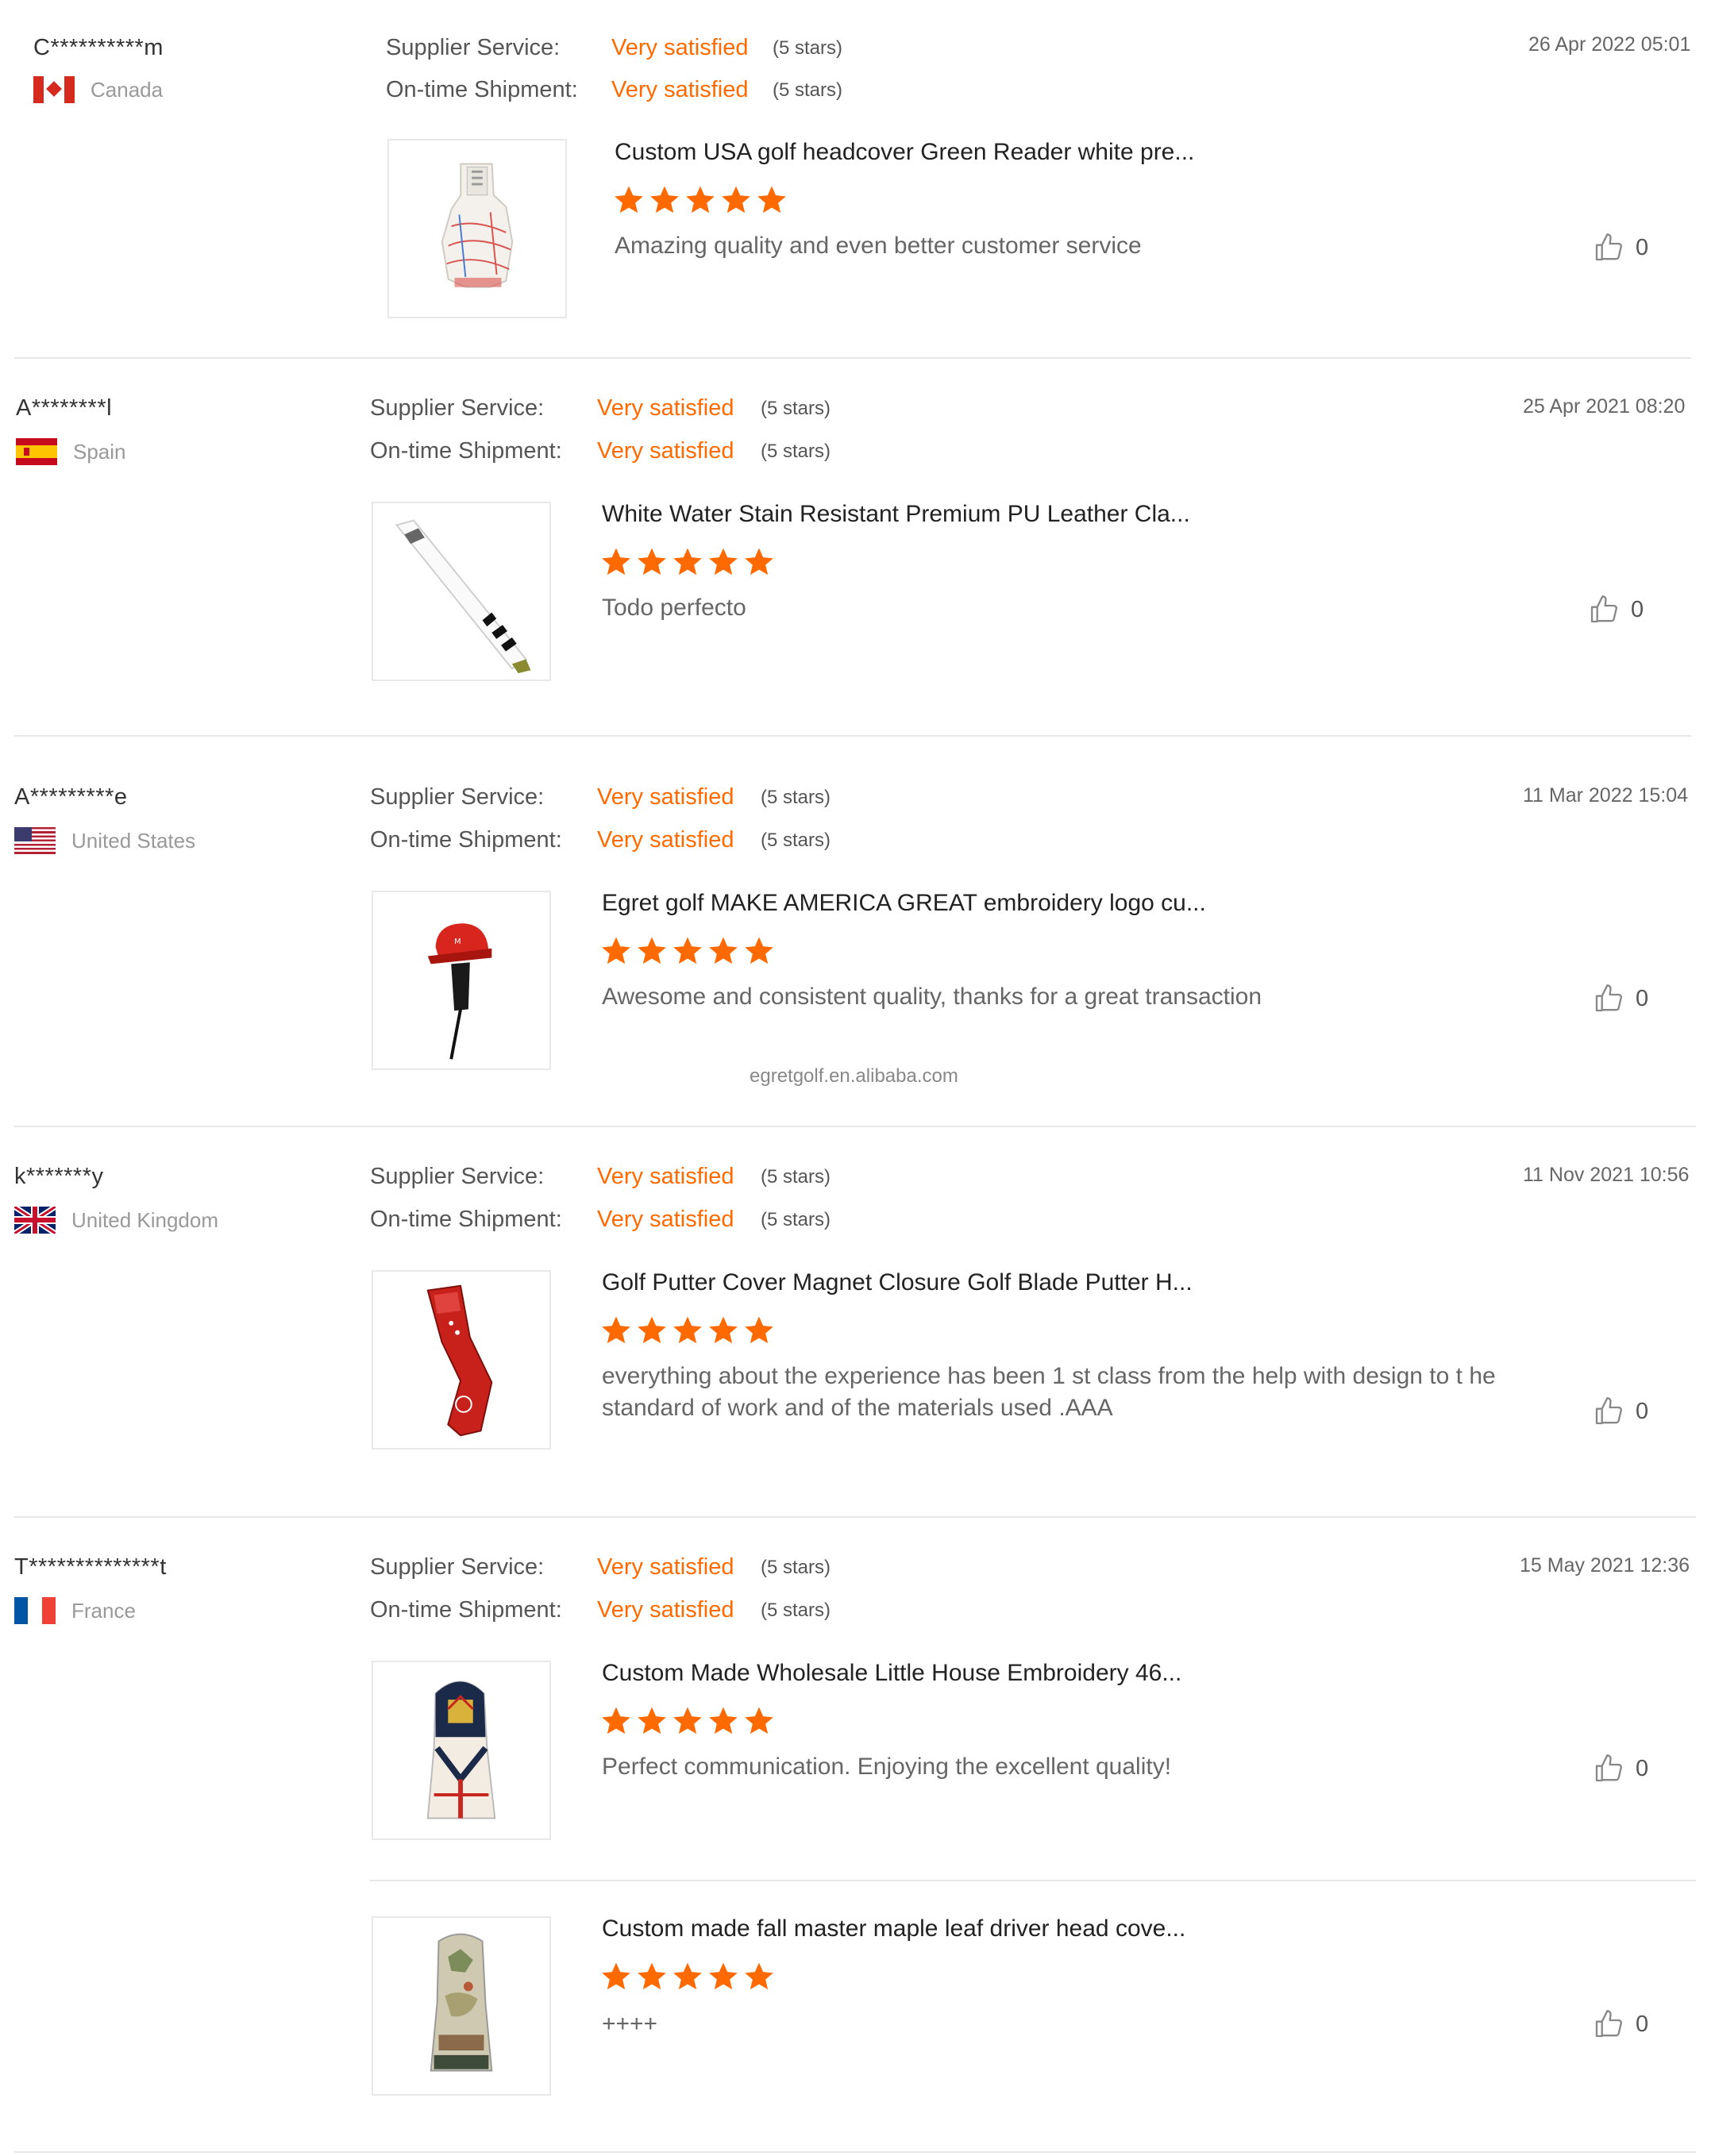 This screenshot has height=2156, width=1715. What do you see at coordinates (461, 2006) in the screenshot?
I see `maple-leaf-headcover-image` at bounding box center [461, 2006].